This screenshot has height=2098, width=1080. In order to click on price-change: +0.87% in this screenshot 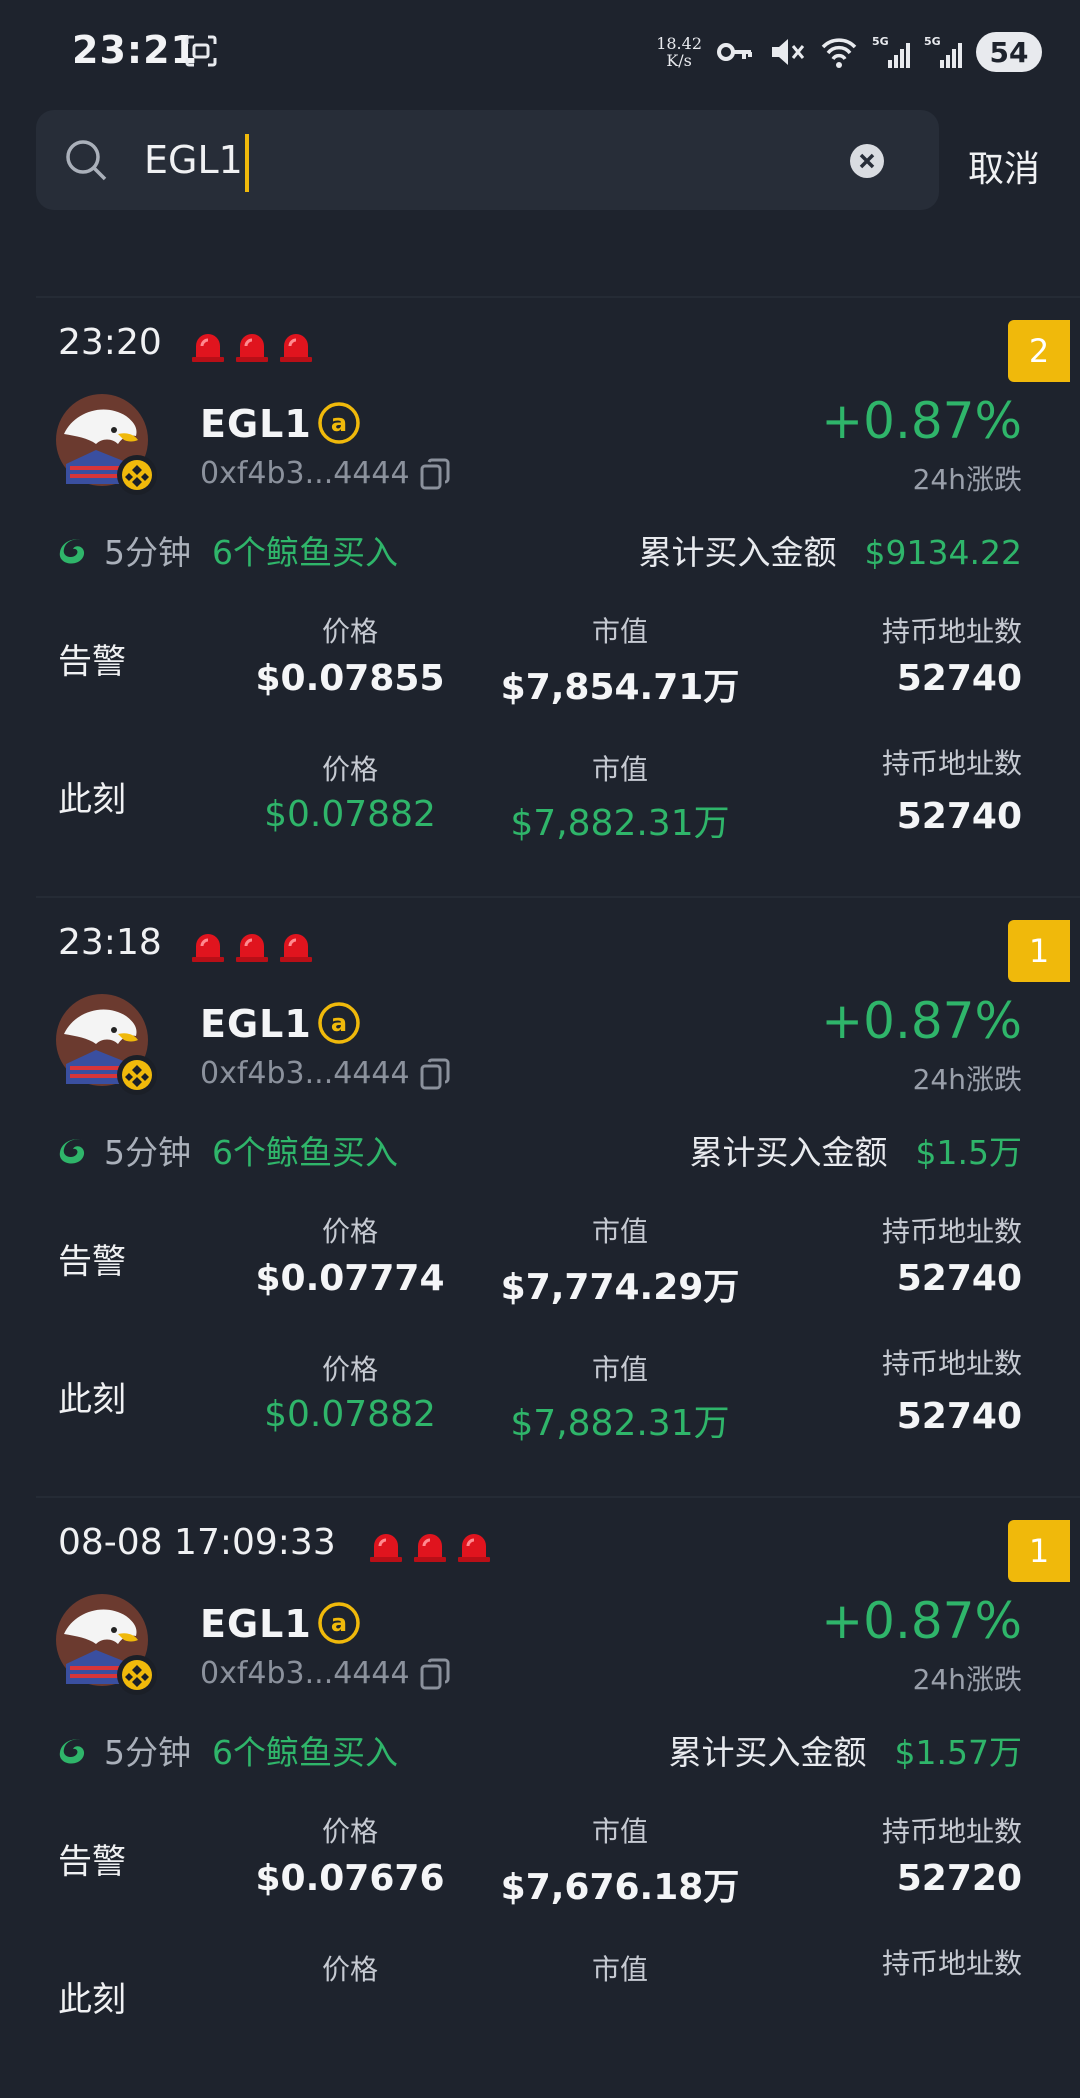, I will do `click(921, 421)`.